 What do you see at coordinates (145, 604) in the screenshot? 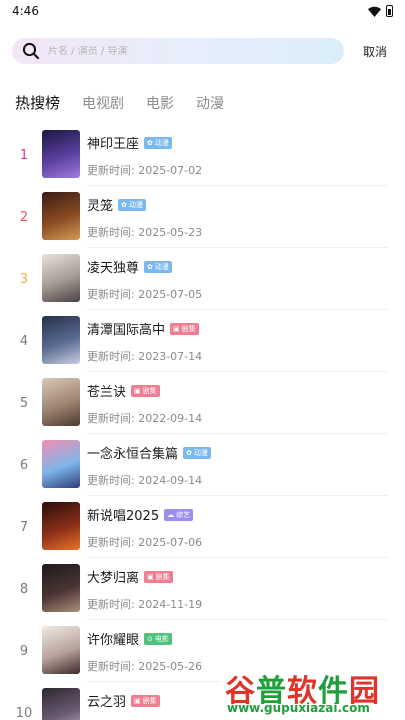
I see `update-time: 更新时间: 2024-11-19` at bounding box center [145, 604].